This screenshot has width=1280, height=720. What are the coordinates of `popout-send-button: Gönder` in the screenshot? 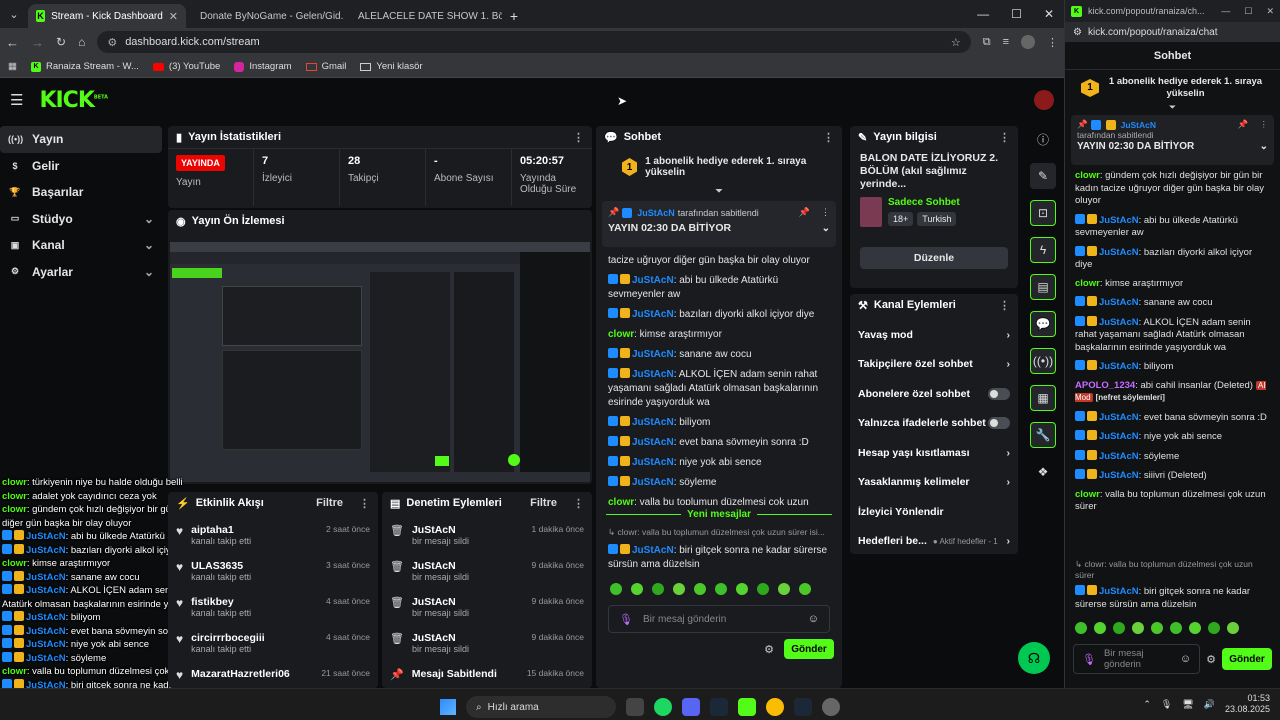 It's located at (1247, 659).